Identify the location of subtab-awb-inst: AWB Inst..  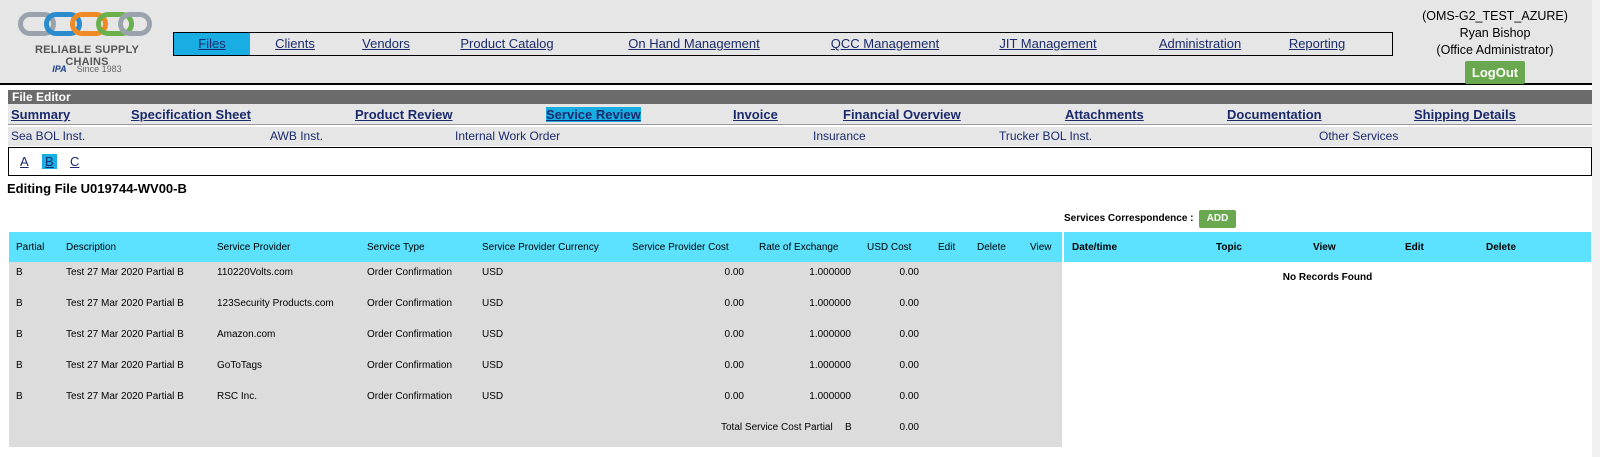
(296, 136).